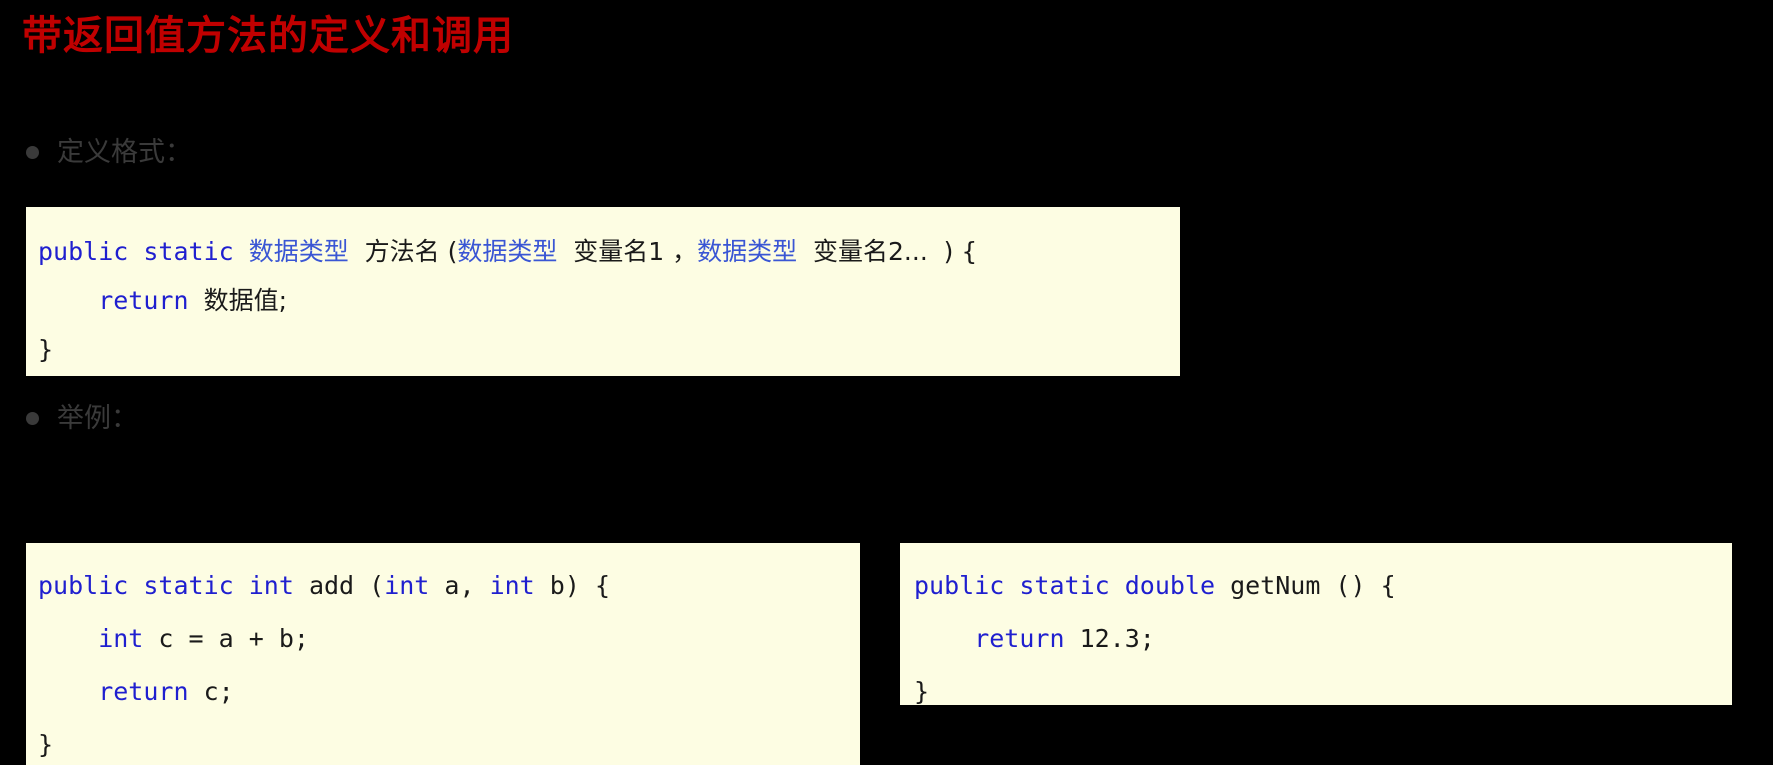 This screenshot has height=765, width=1773. What do you see at coordinates (233, 638) in the screenshot?
I see `code-token-expression: c = a + b;` at bounding box center [233, 638].